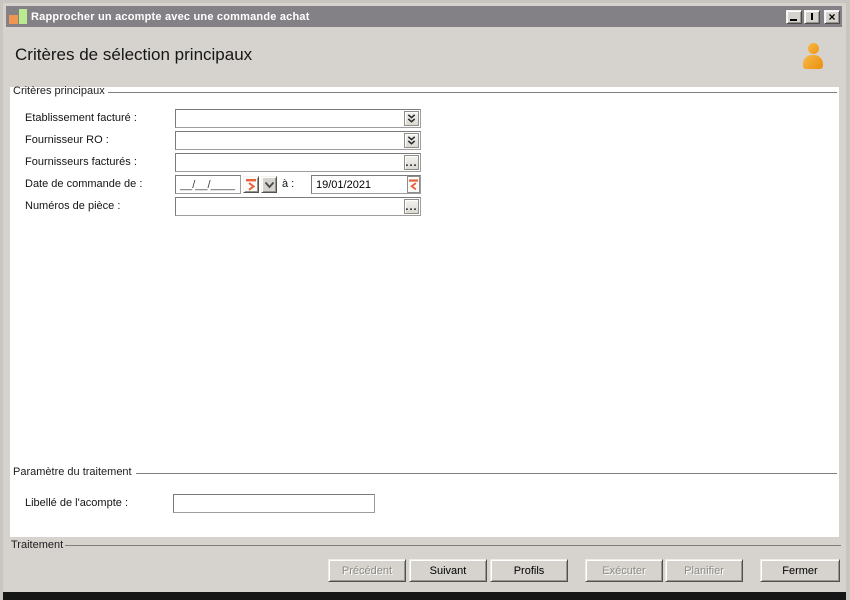 This screenshot has width=850, height=600. I want to click on fermer-button: Fermer, so click(800, 570).